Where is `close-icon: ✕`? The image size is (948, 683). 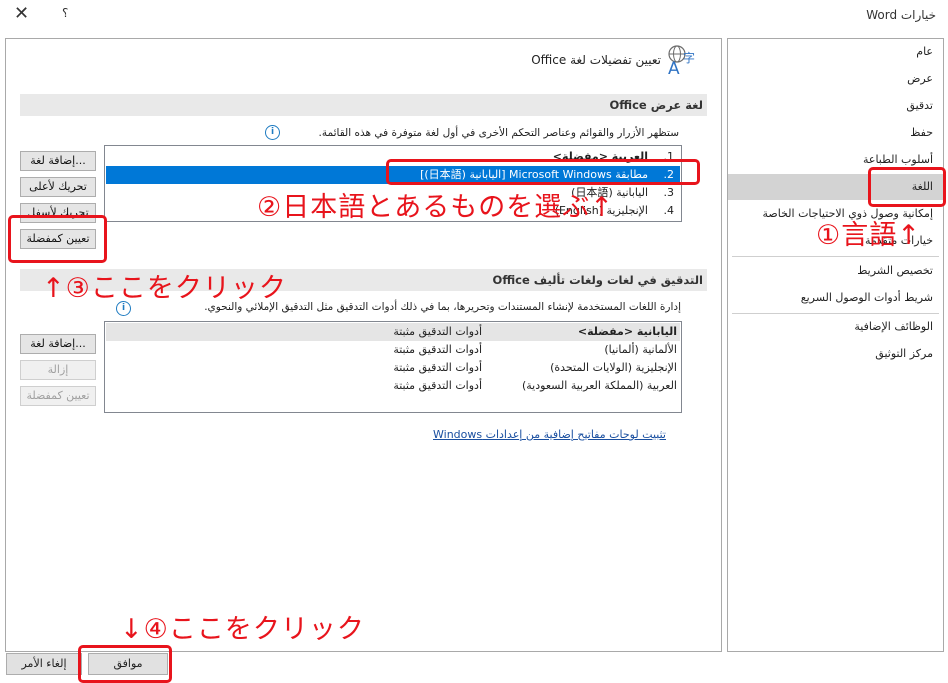 close-icon: ✕ is located at coordinates (21, 13).